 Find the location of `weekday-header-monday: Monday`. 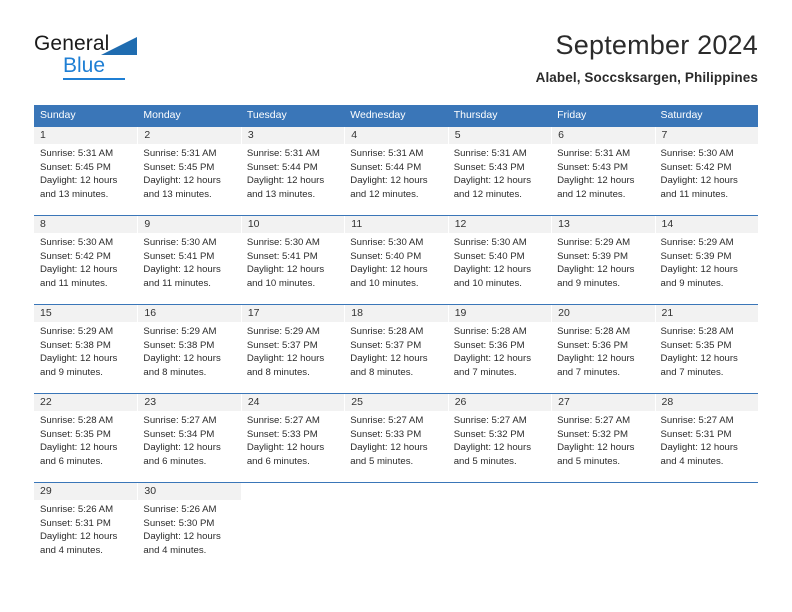

weekday-header-monday: Monday is located at coordinates (162, 115).